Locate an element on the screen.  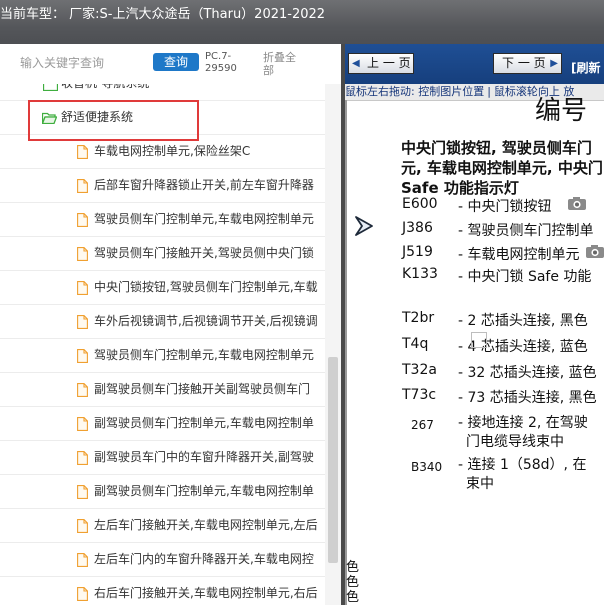
tree-document-item: 车载电网控制单元,保险丝架C is located at coordinates (162, 152).